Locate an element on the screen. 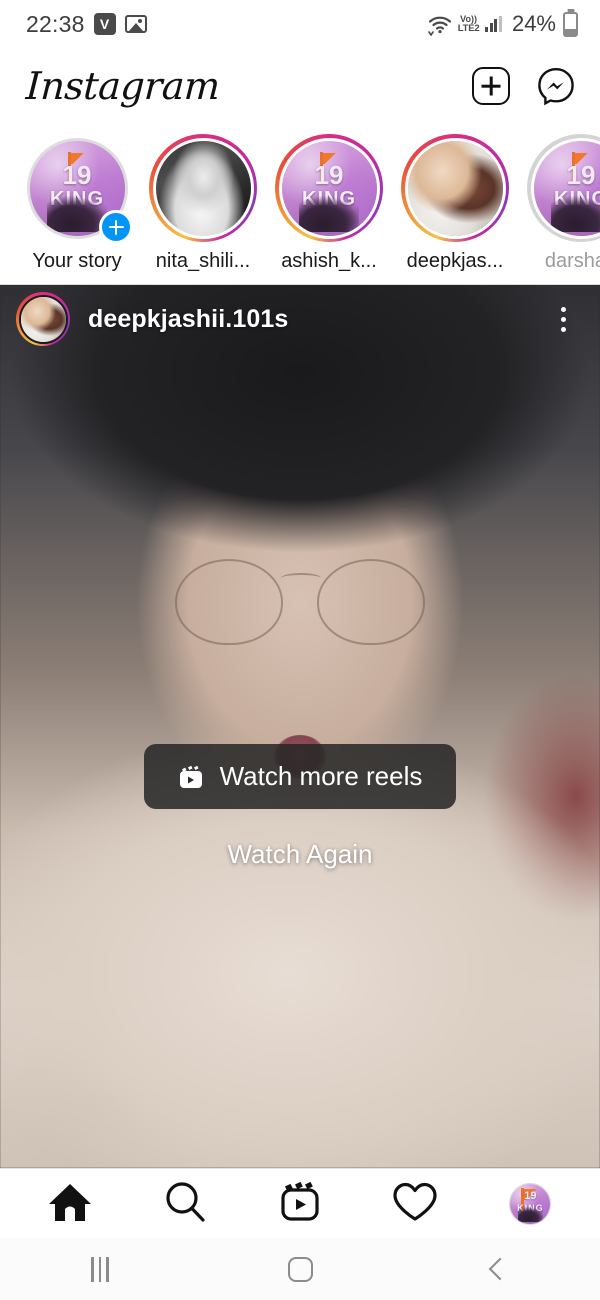  watch-more-reels-button: Watch more reels is located at coordinates (300, 777).